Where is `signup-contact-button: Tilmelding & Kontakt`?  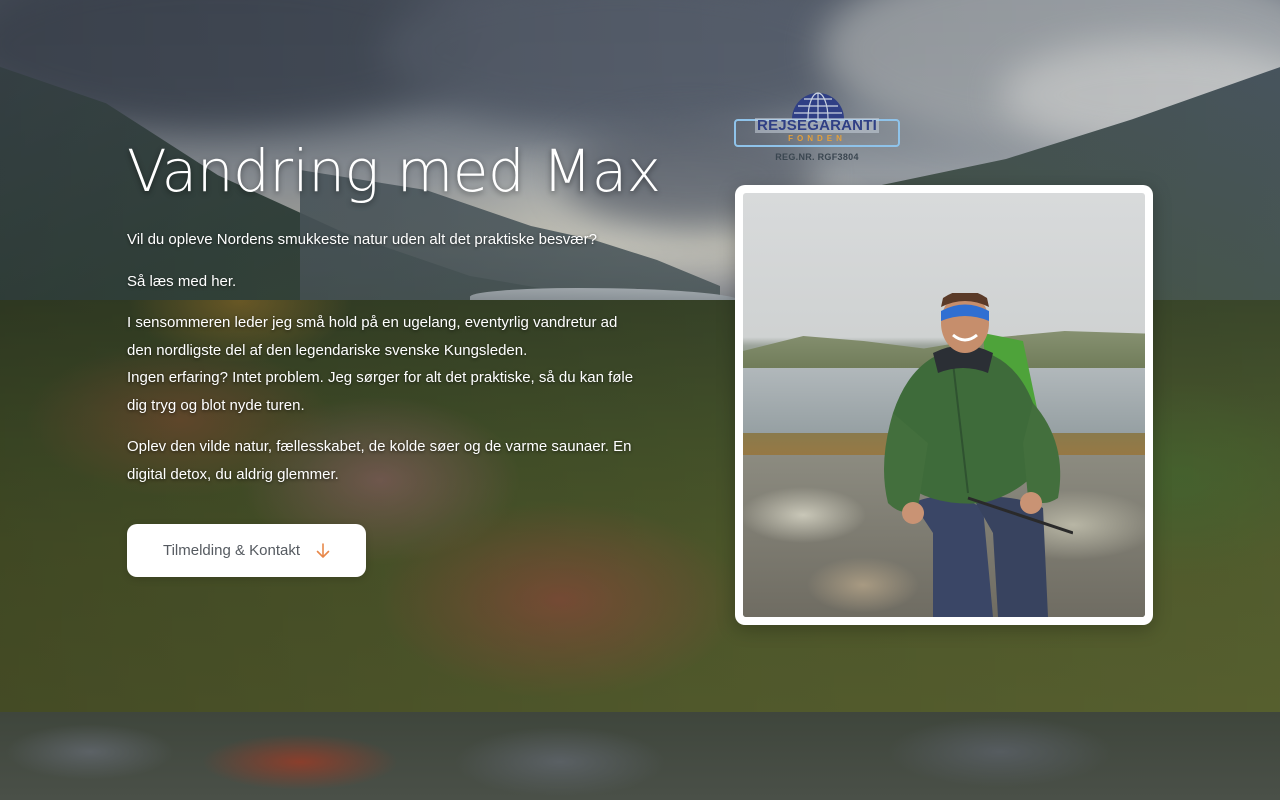 signup-contact-button: Tilmelding & Kontakt is located at coordinates (246, 550).